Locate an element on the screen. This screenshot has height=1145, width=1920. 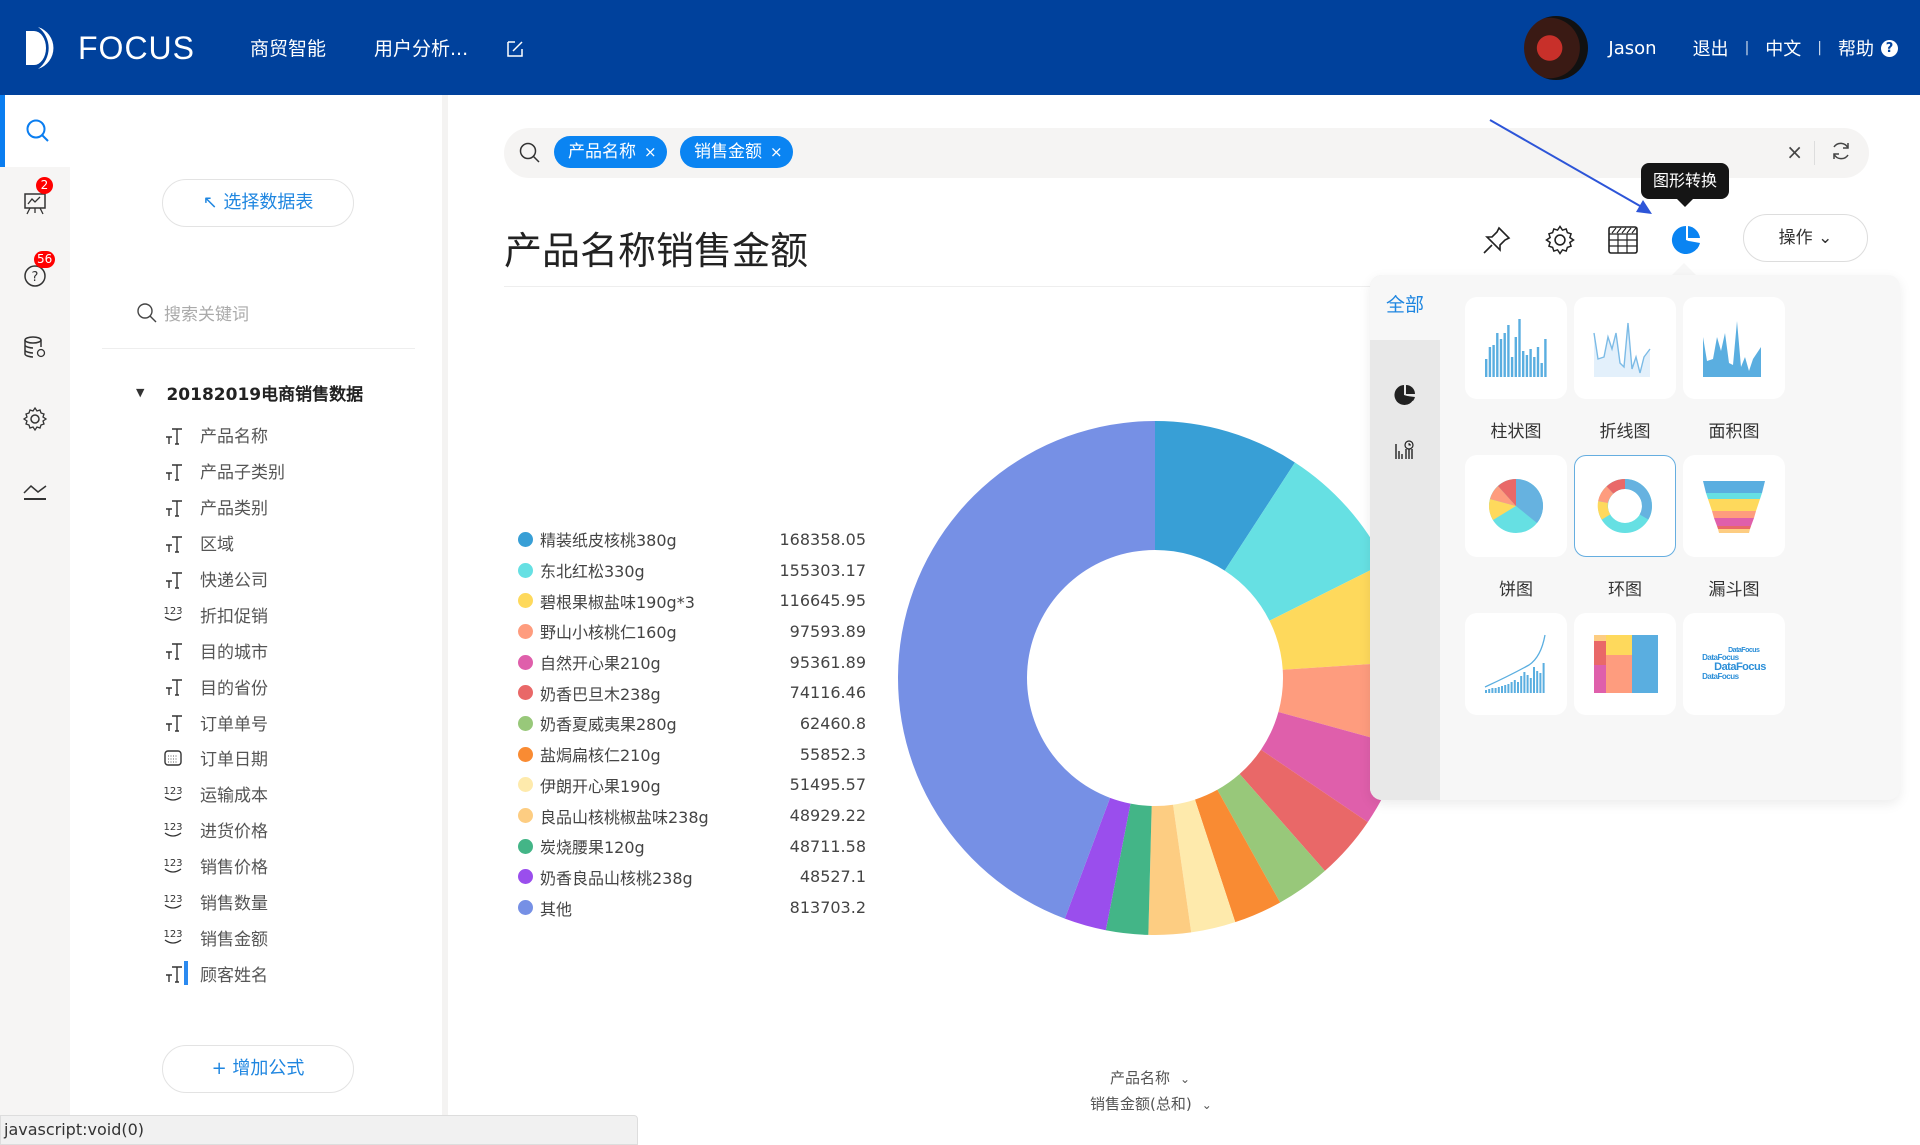
legend-item: 自然开心果210g 95361.89 is located at coordinates (692, 662).